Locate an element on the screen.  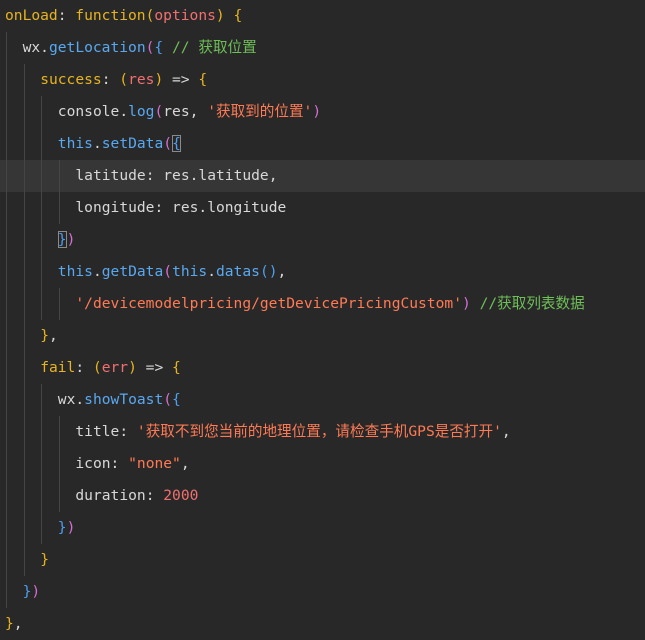
code-line: wx.showToast({ is located at coordinates (322, 400).